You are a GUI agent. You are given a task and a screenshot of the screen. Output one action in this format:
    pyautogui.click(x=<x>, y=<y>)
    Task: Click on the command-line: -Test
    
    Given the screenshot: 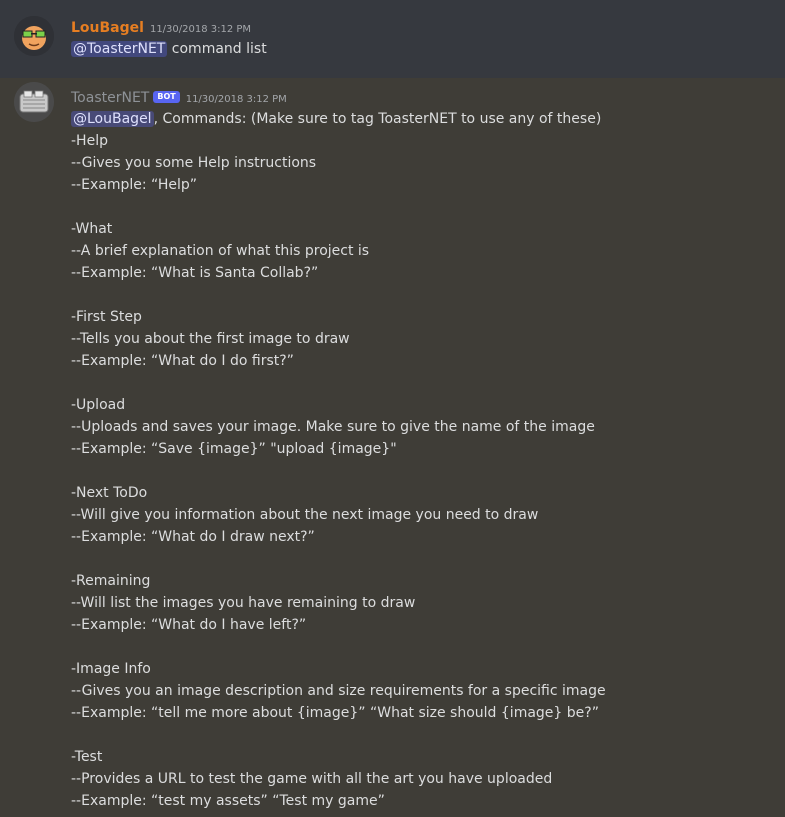 What is the action you would take?
    pyautogui.click(x=87, y=757)
    